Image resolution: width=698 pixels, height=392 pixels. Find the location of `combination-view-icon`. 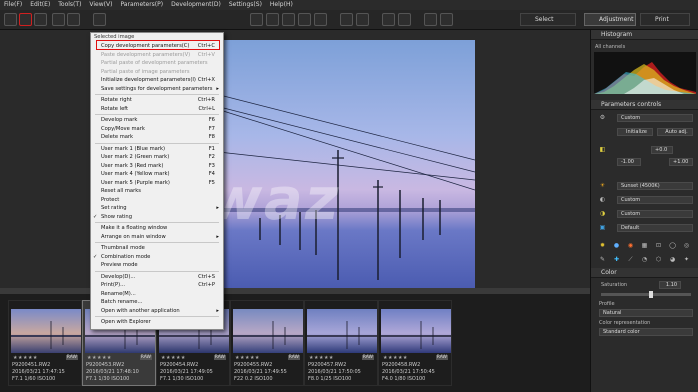

combination-view-icon is located at coordinates (25, 19).